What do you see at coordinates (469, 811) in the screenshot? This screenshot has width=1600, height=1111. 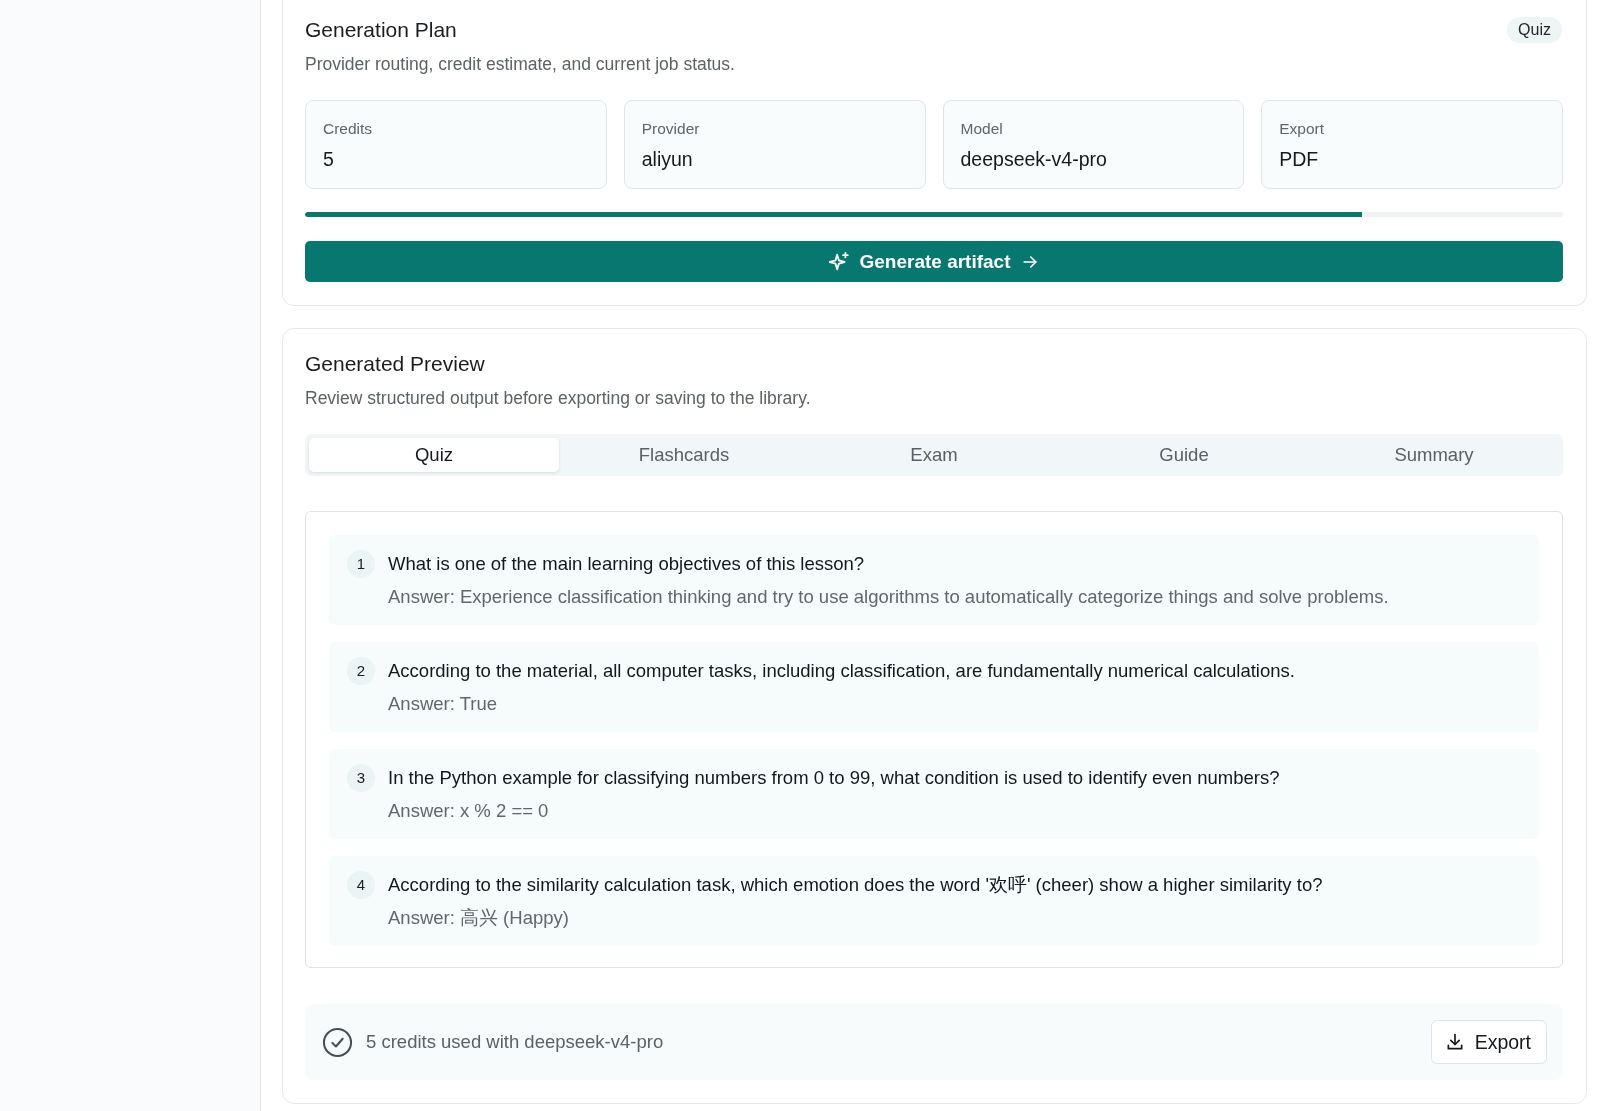 I see `answer-text: Answer: x % 2 == 0` at bounding box center [469, 811].